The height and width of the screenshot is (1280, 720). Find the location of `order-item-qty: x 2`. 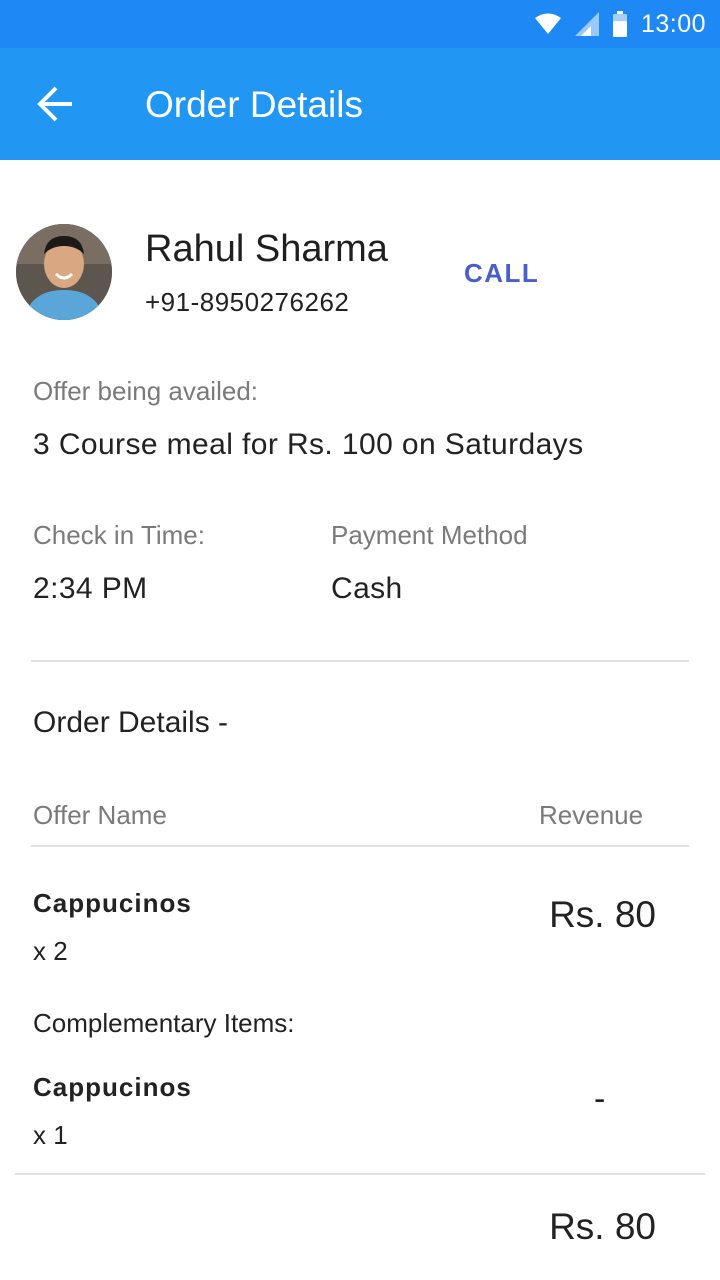

order-item-qty: x 2 is located at coordinates (50, 951).